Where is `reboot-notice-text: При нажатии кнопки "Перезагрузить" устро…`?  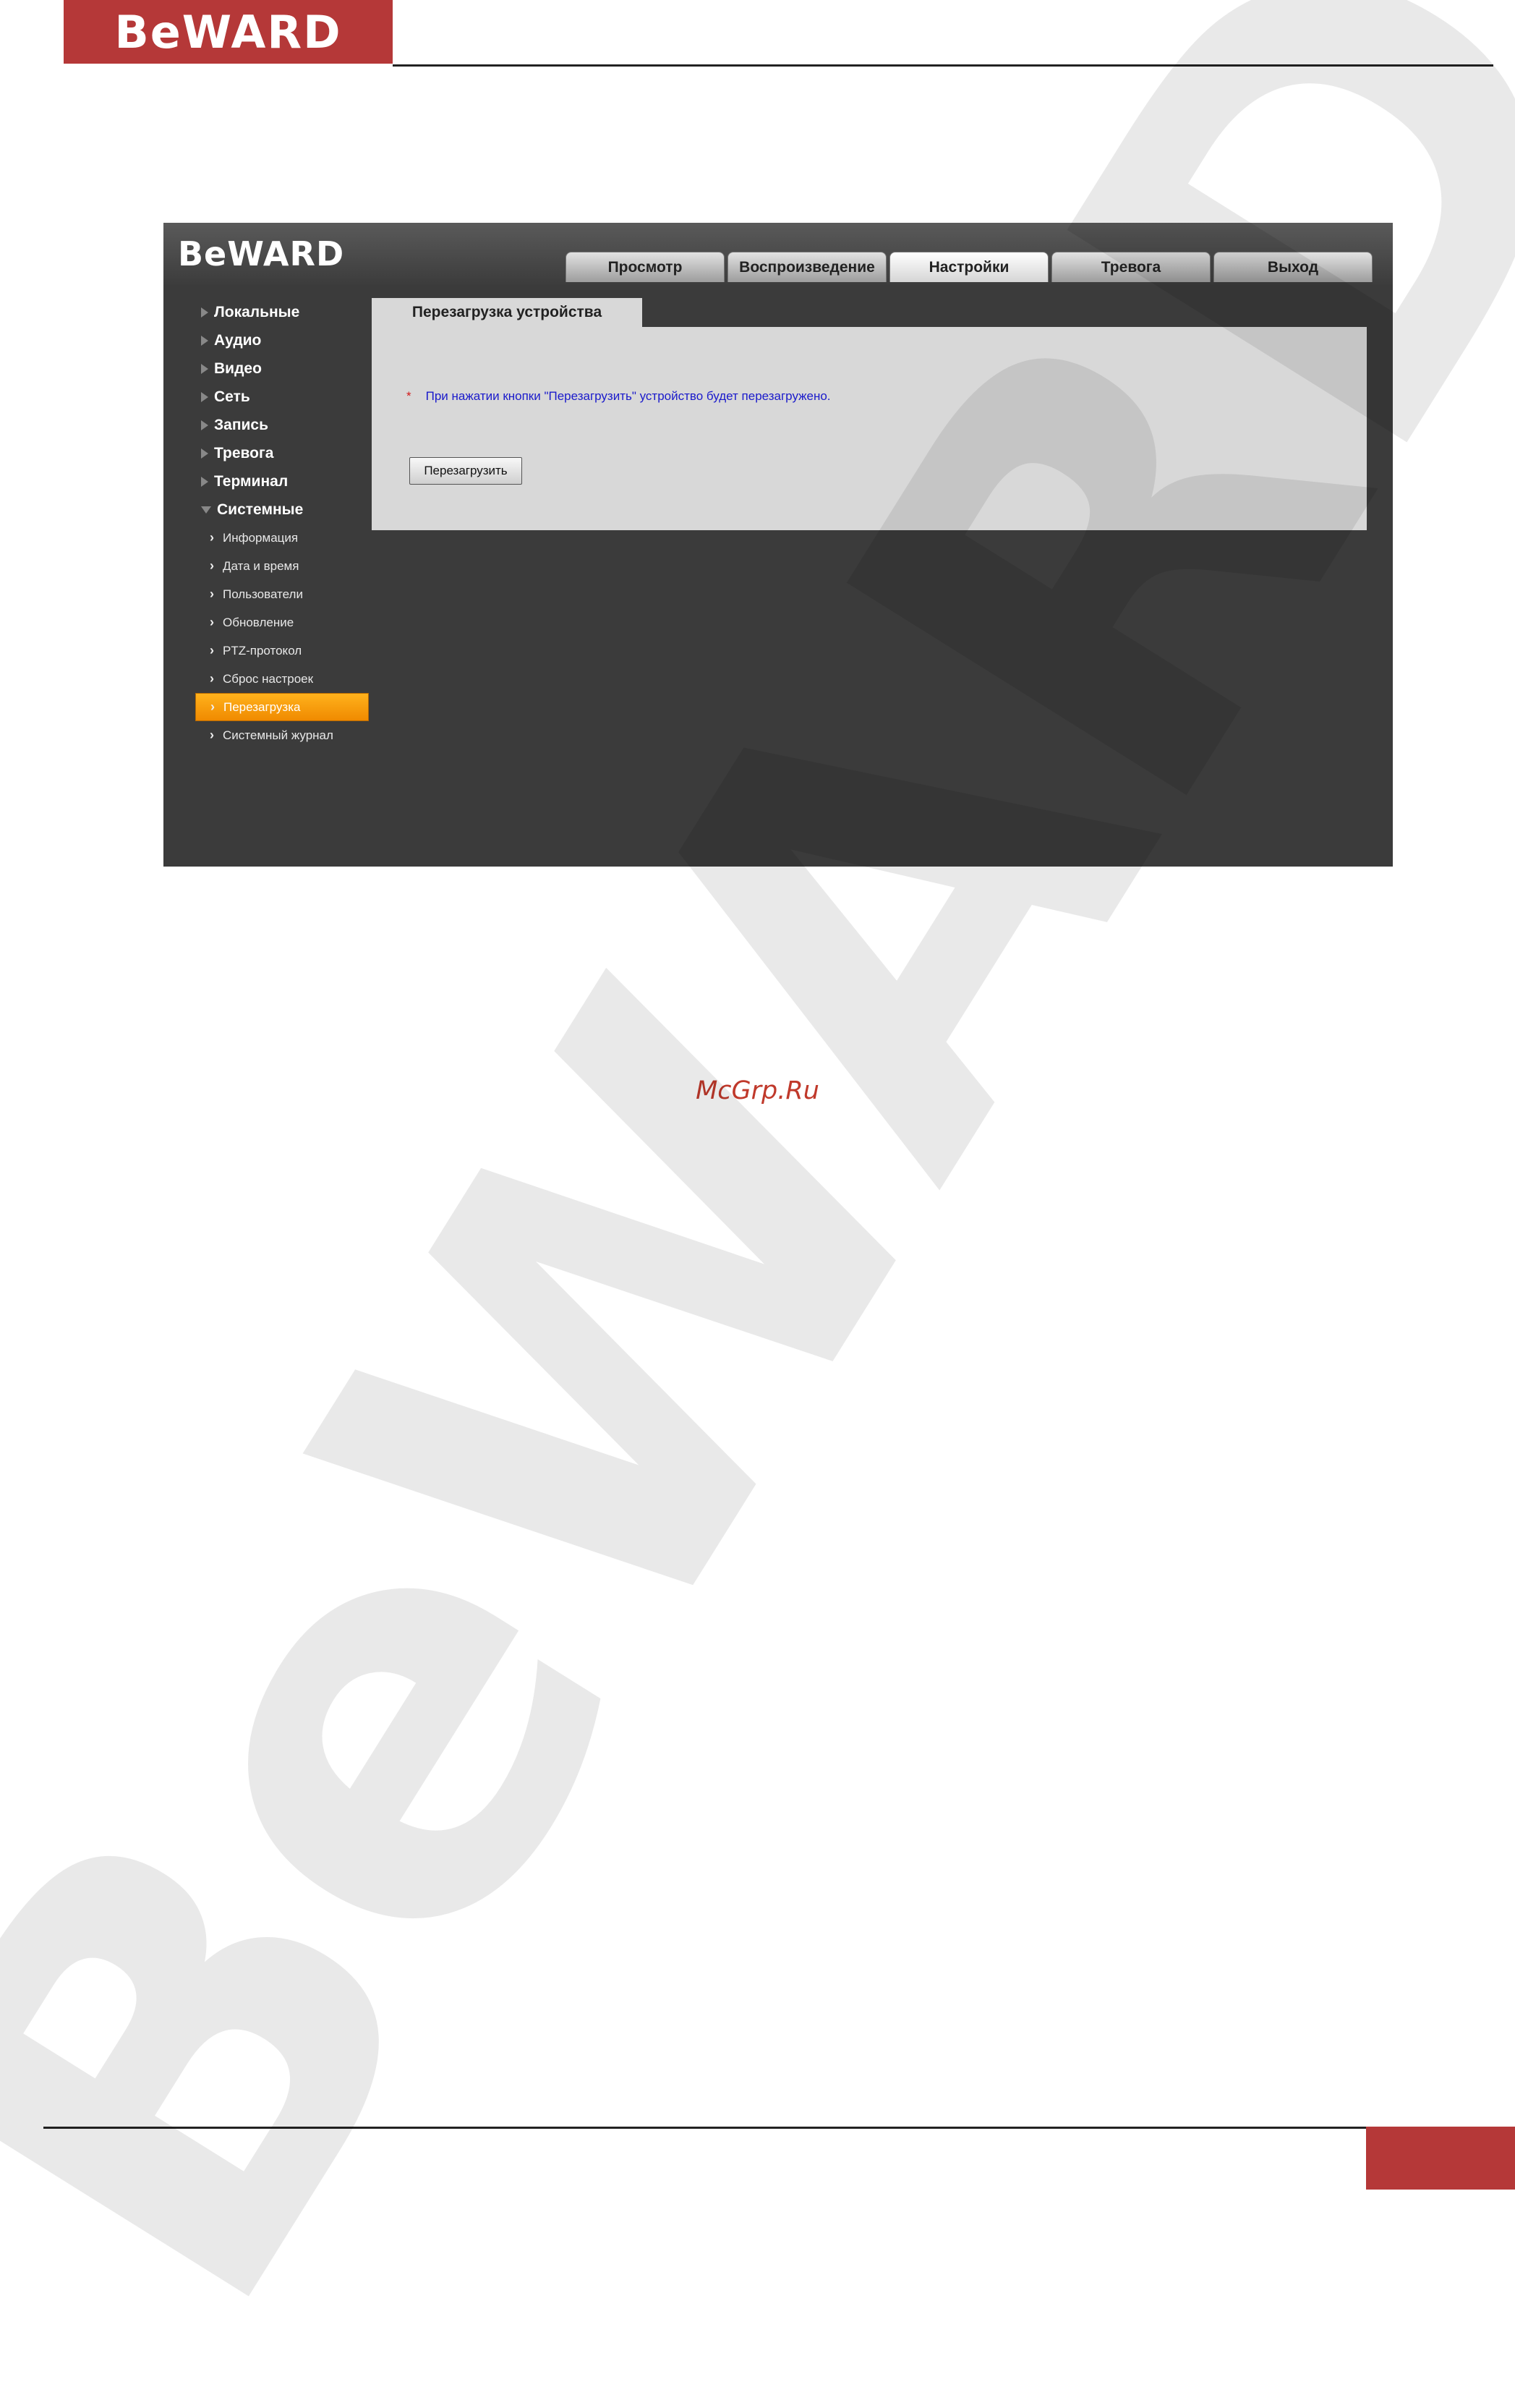
reboot-notice-text: При нажатии кнопки "Перезагрузить" устро… is located at coordinates (628, 396).